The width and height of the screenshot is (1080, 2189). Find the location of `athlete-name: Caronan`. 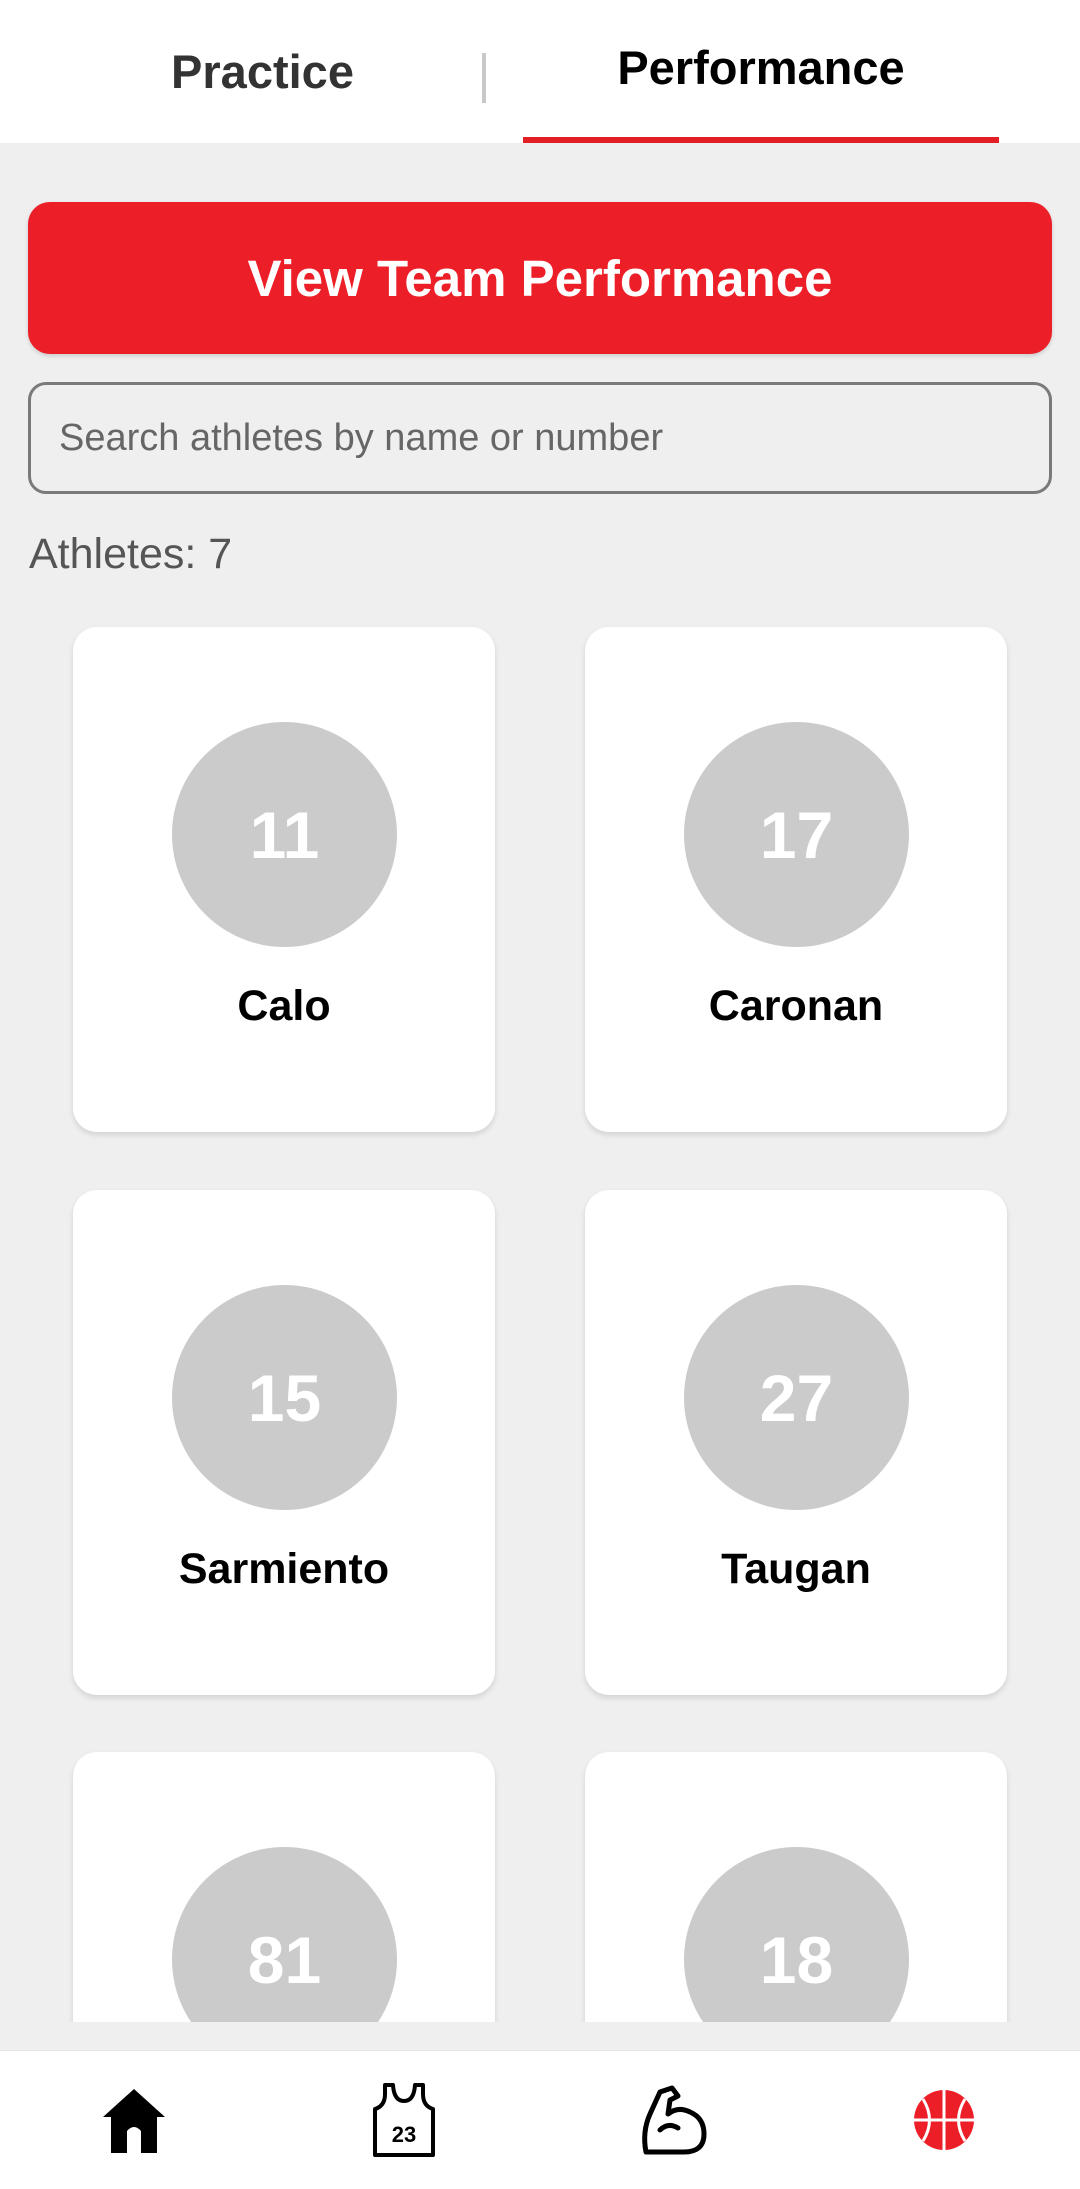

athlete-name: Caronan is located at coordinates (796, 1006).